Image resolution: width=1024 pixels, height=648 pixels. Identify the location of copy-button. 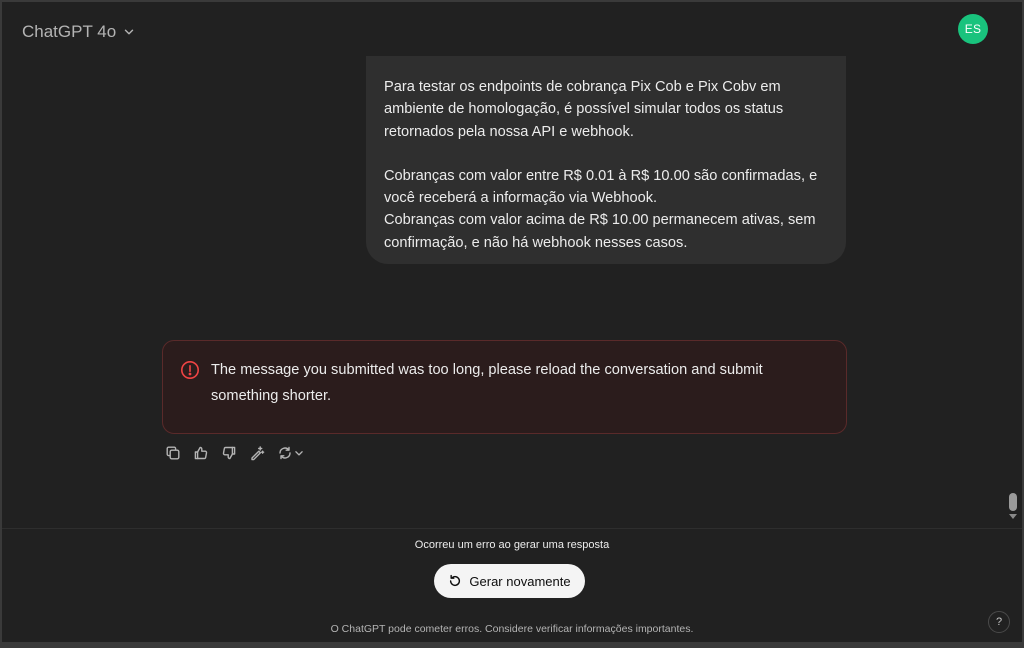
(173, 453).